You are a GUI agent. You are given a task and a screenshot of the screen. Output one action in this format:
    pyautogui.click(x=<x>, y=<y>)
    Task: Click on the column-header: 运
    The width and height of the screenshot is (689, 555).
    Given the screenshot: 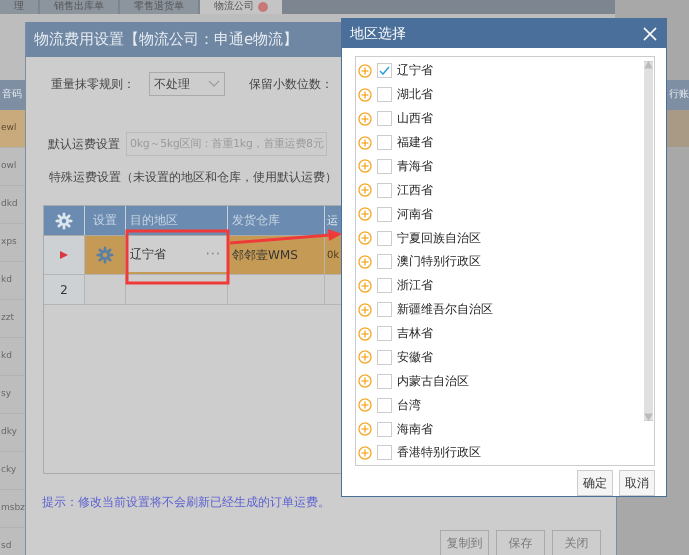 What is the action you would take?
    pyautogui.click(x=332, y=221)
    